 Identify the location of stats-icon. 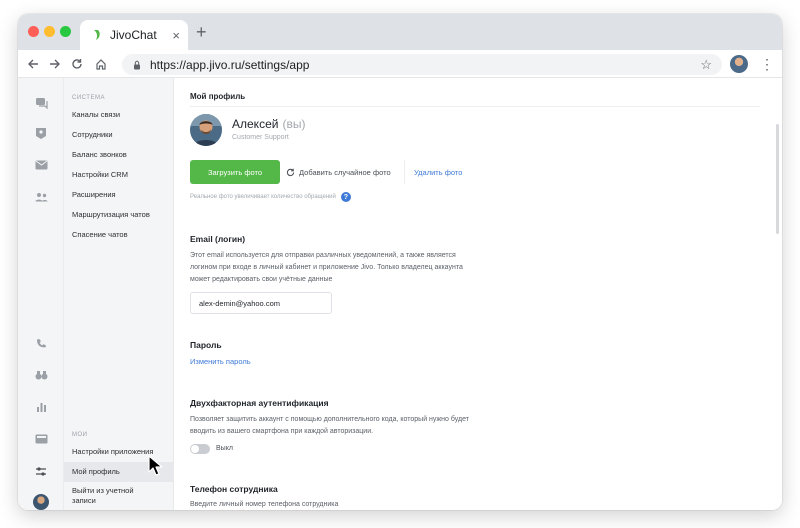
(41, 407).